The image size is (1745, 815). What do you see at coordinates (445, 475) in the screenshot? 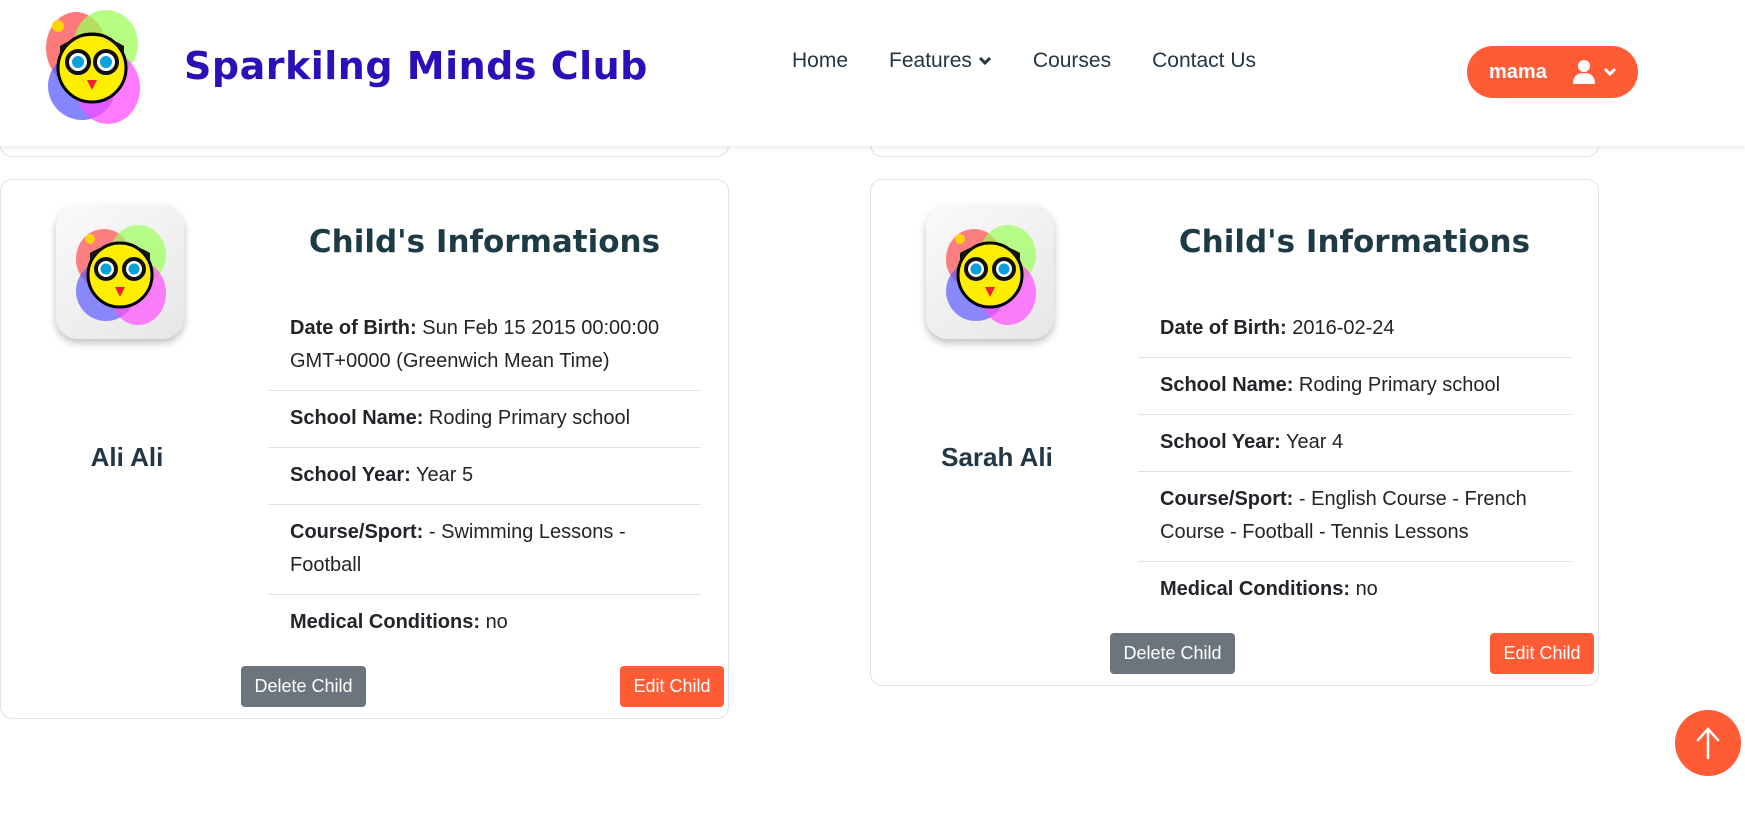
I see `year-value: Year 5` at bounding box center [445, 475].